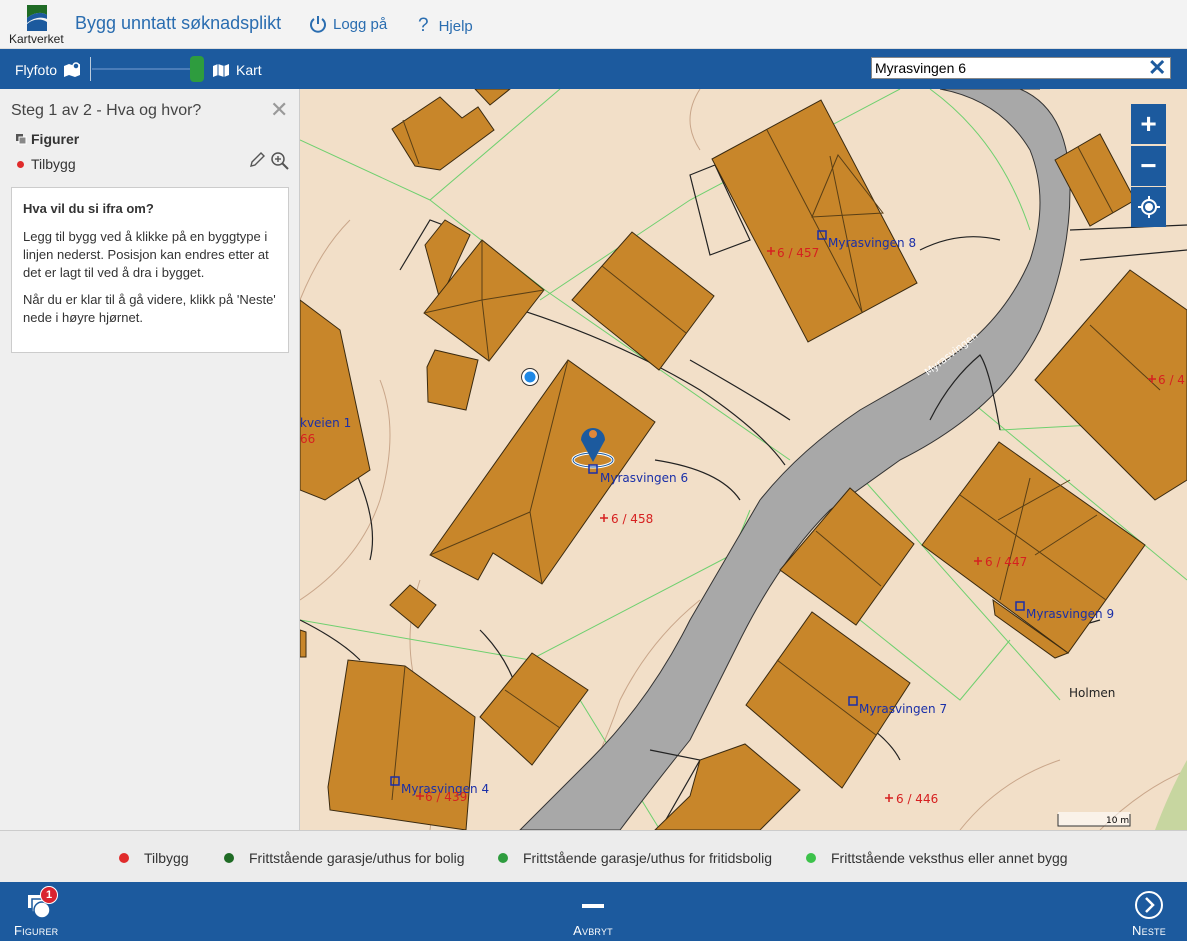 The height and width of the screenshot is (941, 1187). What do you see at coordinates (36, 39) in the screenshot?
I see `logo-text: Kartverket` at bounding box center [36, 39].